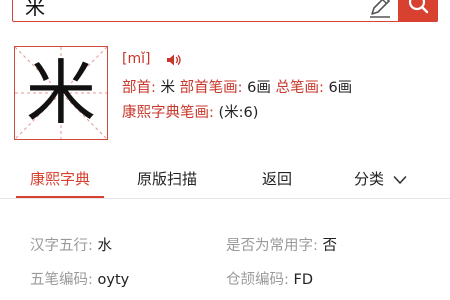  Describe the element at coordinates (105, 246) in the screenshot. I see `wuxing-value: 水` at that location.